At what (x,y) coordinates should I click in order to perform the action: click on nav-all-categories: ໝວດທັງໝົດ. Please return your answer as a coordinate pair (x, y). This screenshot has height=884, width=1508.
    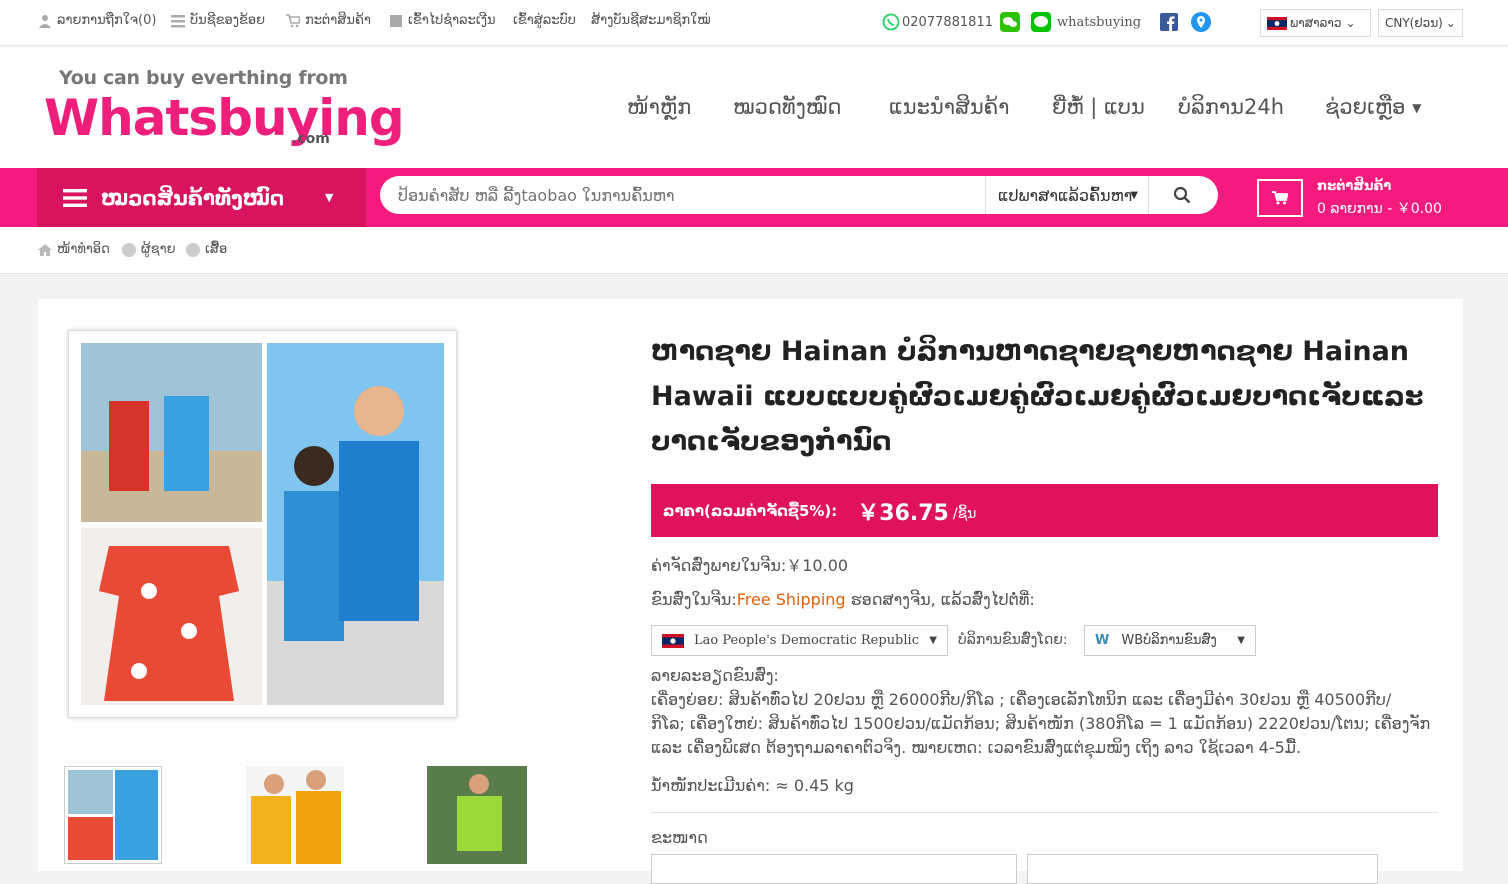
    Looking at the image, I should click on (787, 107).